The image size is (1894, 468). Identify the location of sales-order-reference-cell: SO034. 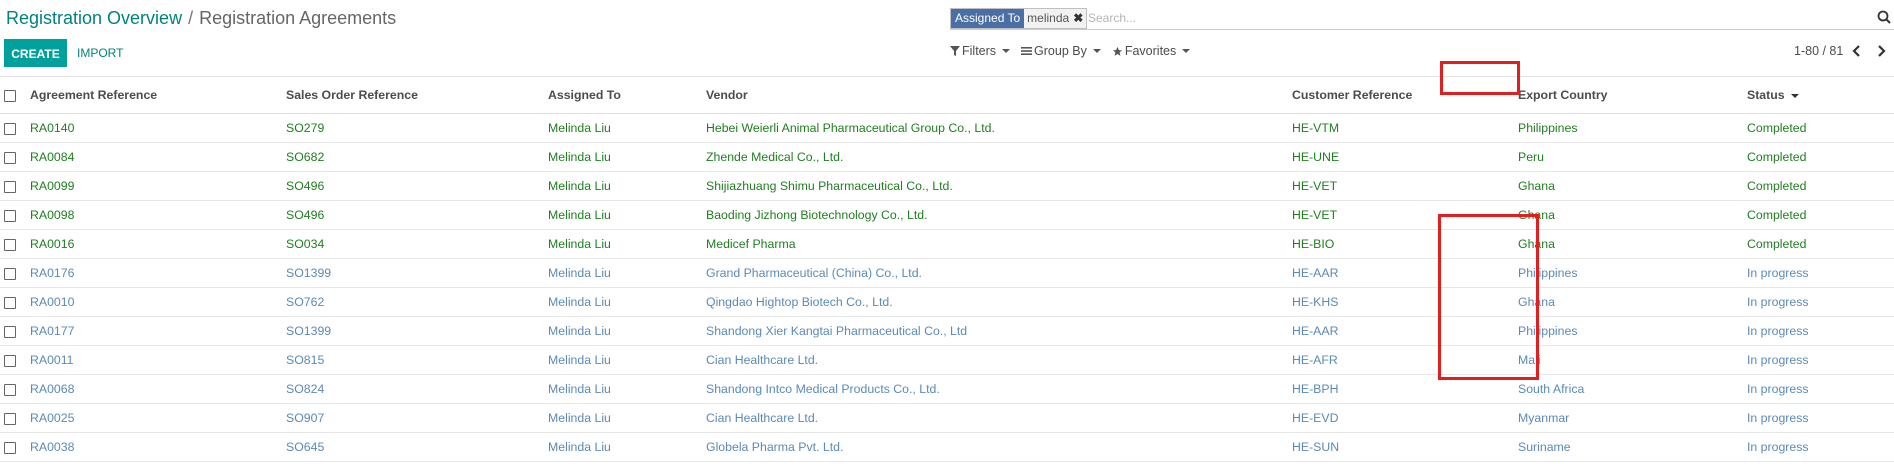
(417, 244).